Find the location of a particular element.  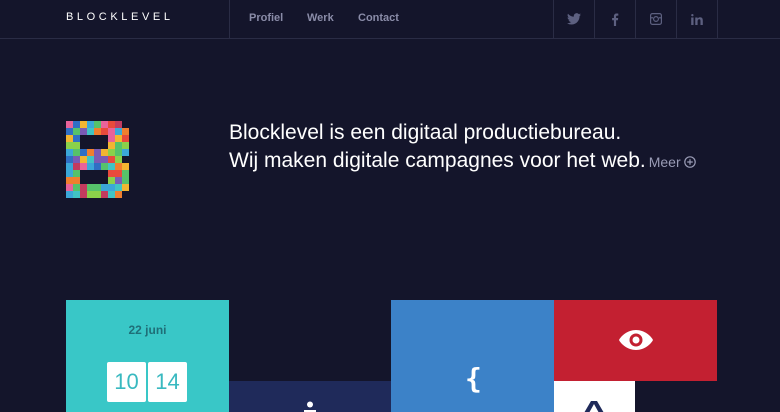

linkedin-icon is located at coordinates (697, 19).